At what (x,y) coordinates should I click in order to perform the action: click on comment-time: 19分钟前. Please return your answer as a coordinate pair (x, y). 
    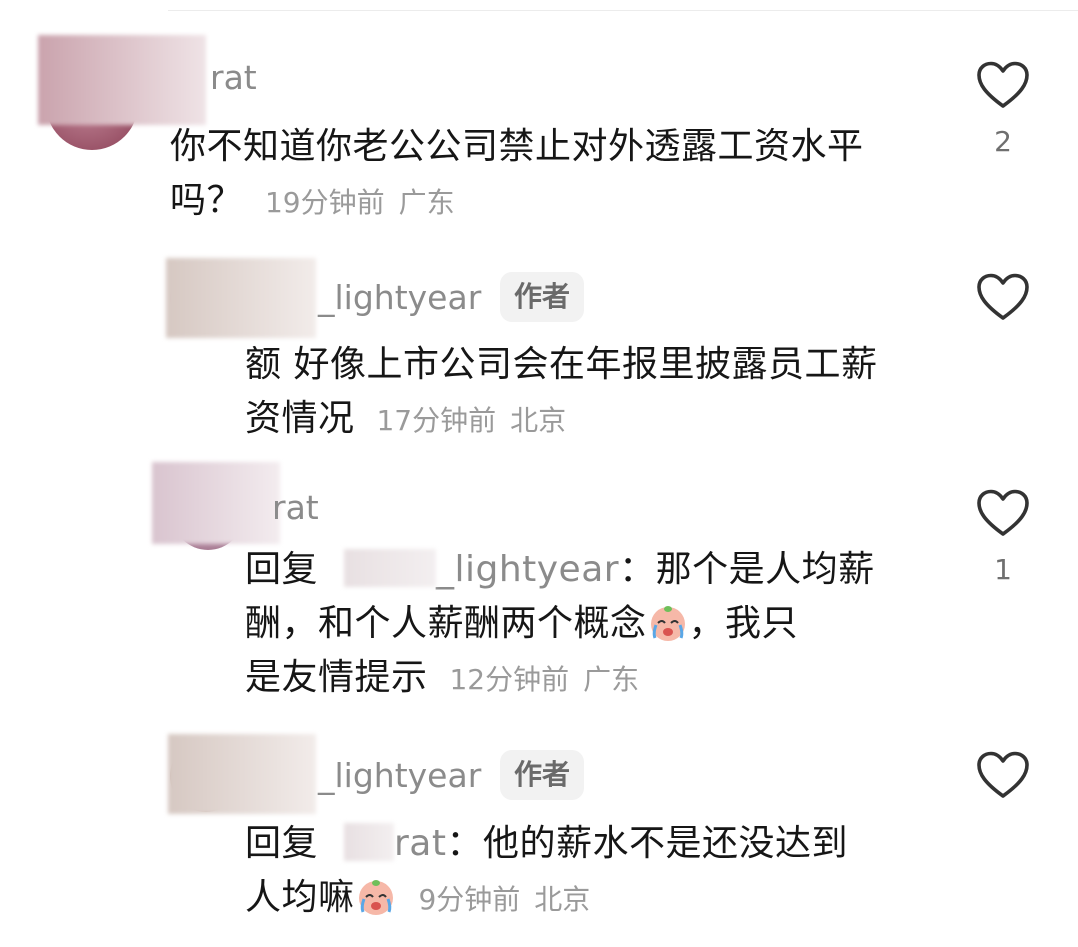
    Looking at the image, I should click on (324, 202).